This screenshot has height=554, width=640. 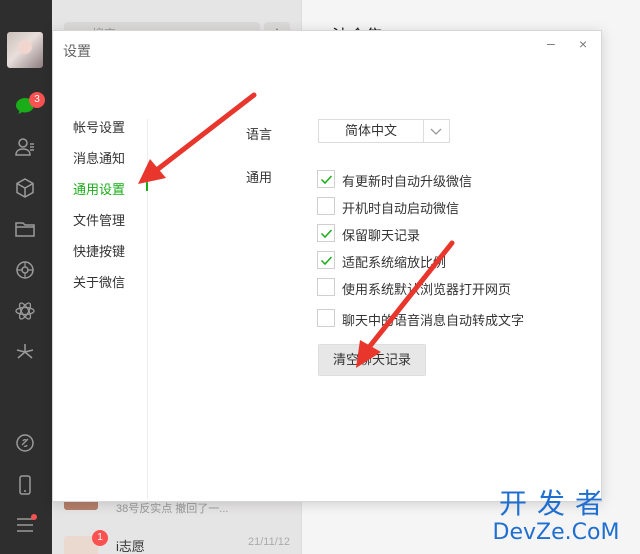 What do you see at coordinates (25, 352) in the screenshot?
I see `sparkle-icon` at bounding box center [25, 352].